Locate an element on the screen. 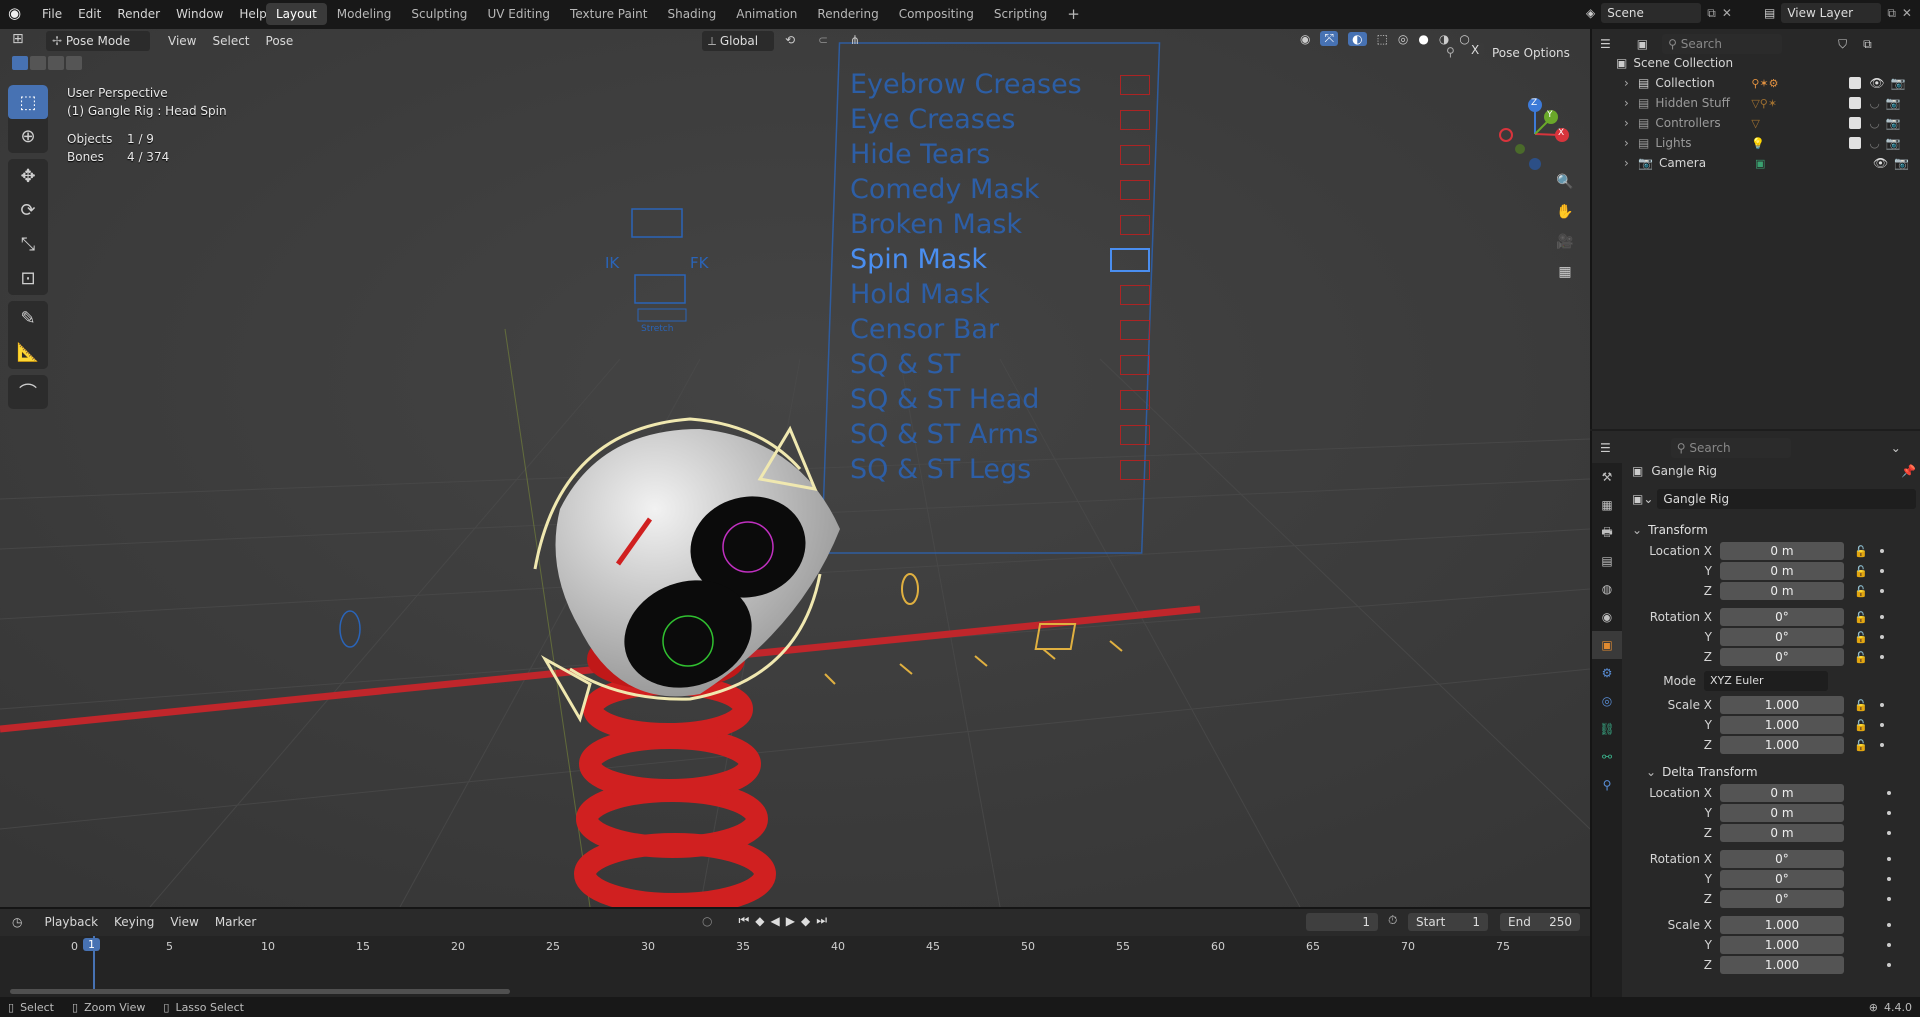 This screenshot has height=1017, width=1920. end-frame-field: End 250 is located at coordinates (1540, 922).